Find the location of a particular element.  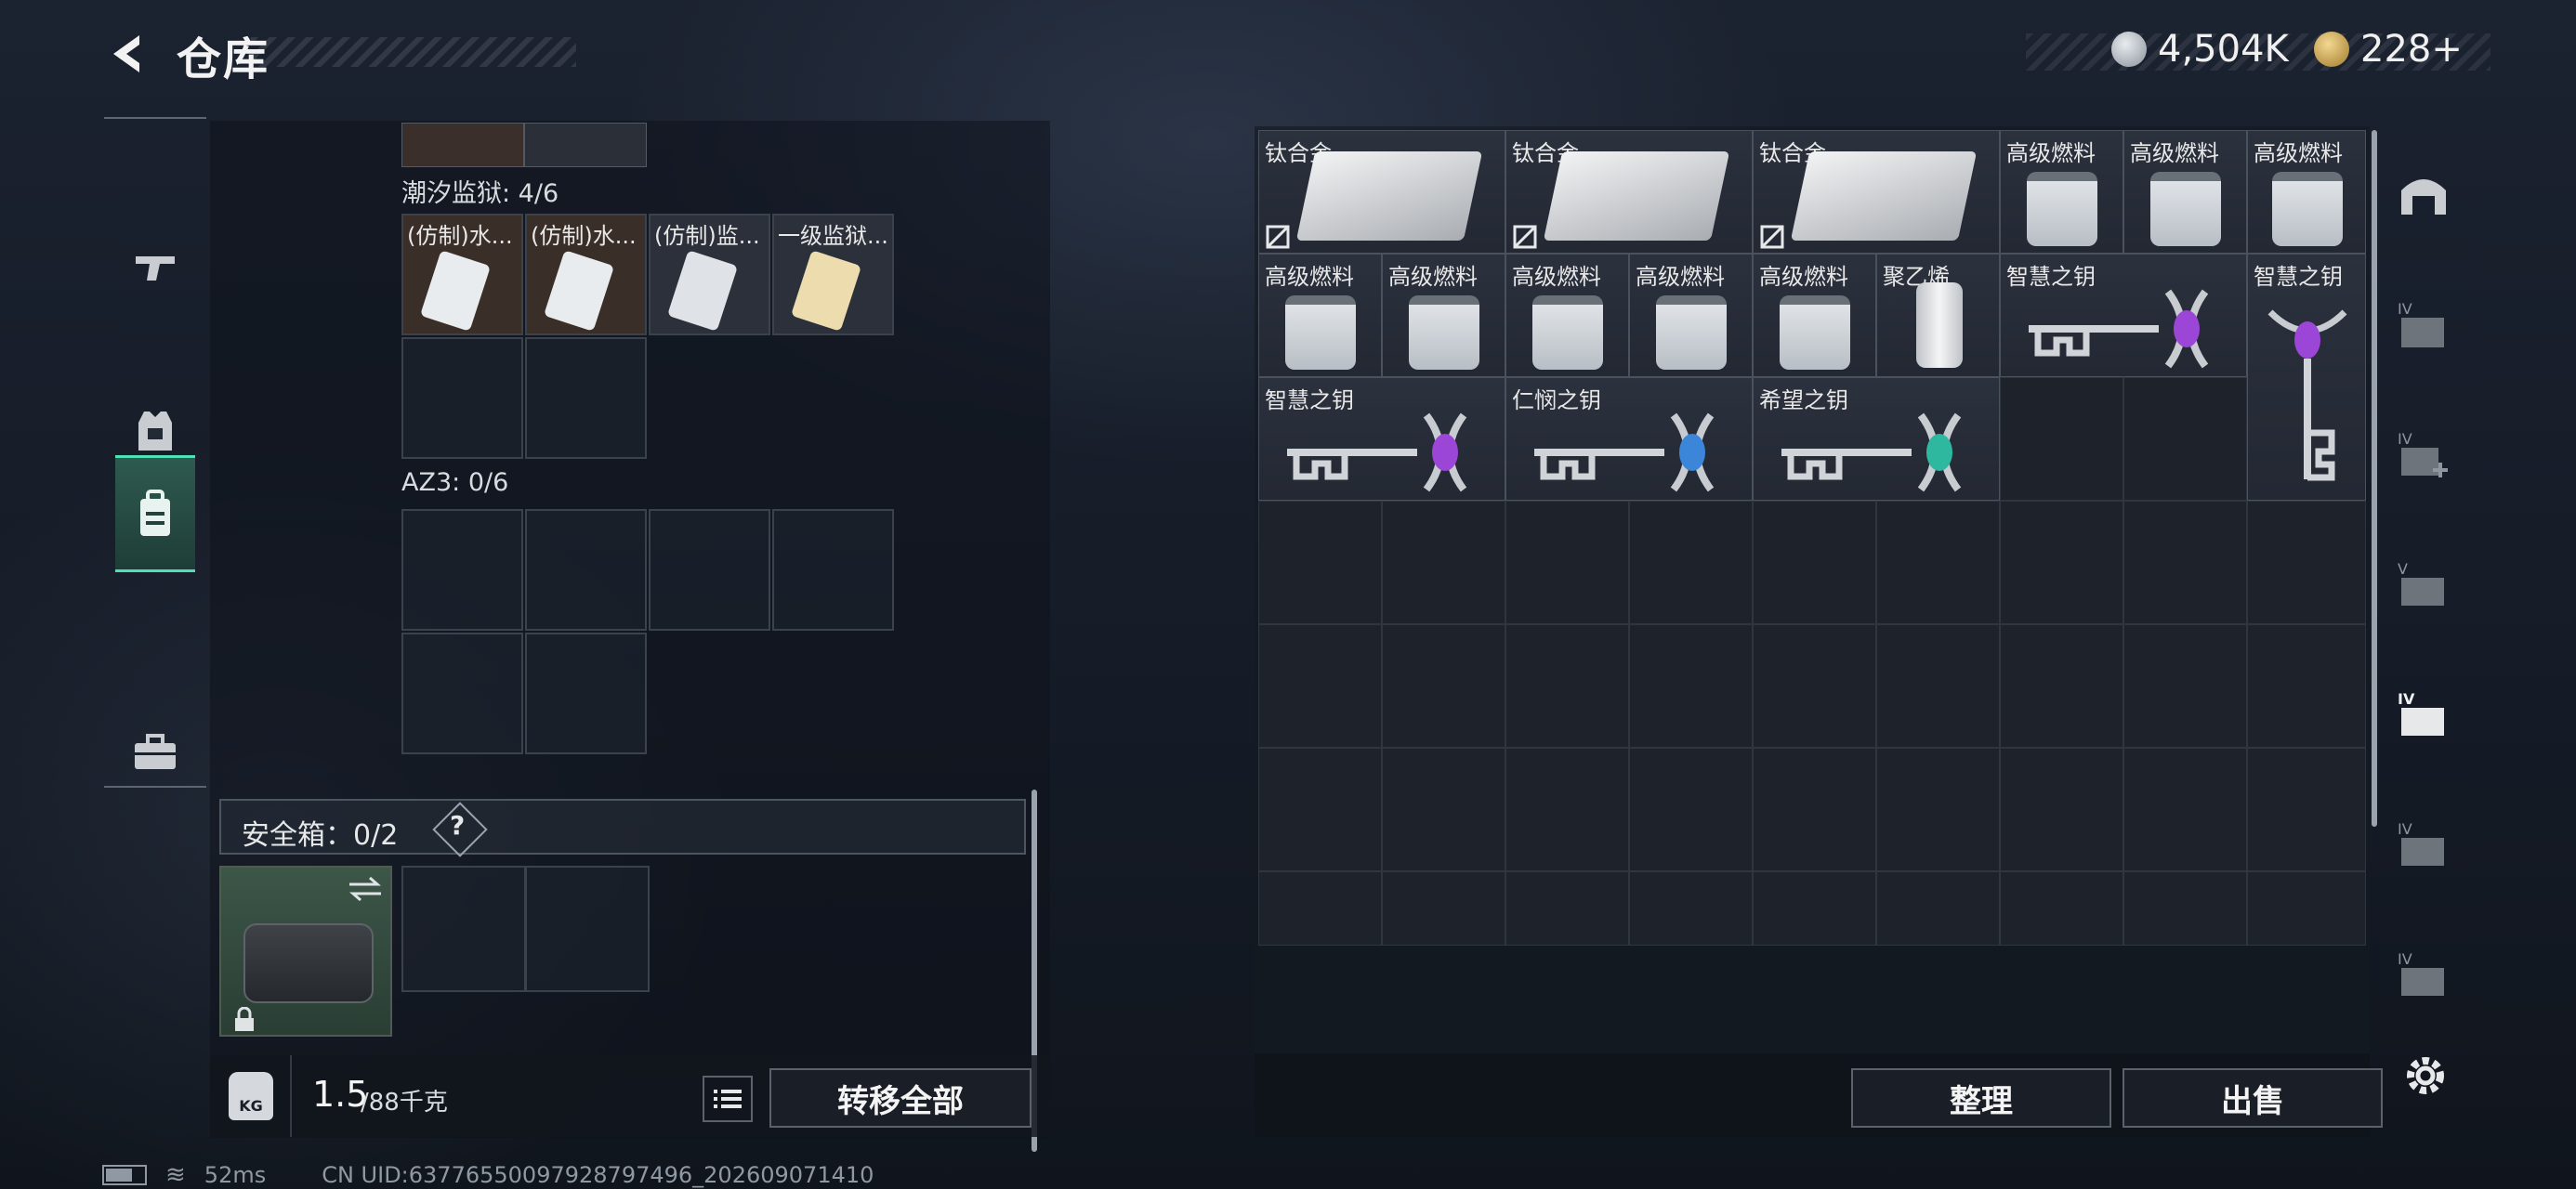

key-icon is located at coordinates (2307, 395).